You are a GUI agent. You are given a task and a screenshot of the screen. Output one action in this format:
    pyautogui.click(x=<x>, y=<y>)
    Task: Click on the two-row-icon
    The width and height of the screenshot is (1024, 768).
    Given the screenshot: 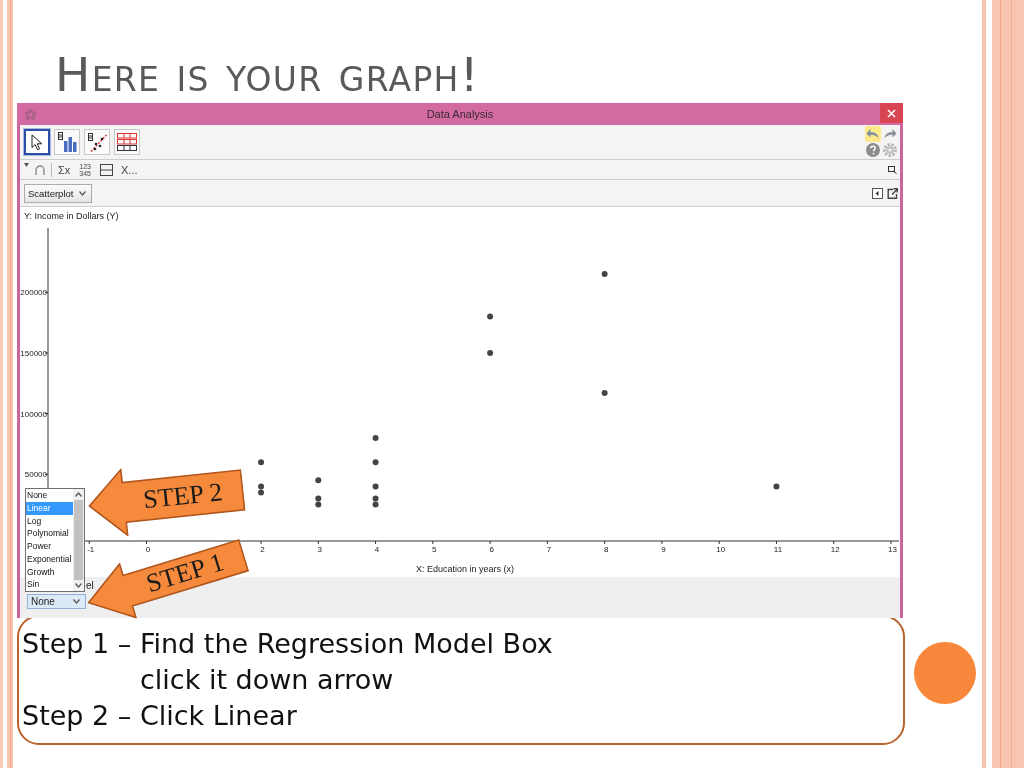 What is the action you would take?
    pyautogui.click(x=106, y=169)
    